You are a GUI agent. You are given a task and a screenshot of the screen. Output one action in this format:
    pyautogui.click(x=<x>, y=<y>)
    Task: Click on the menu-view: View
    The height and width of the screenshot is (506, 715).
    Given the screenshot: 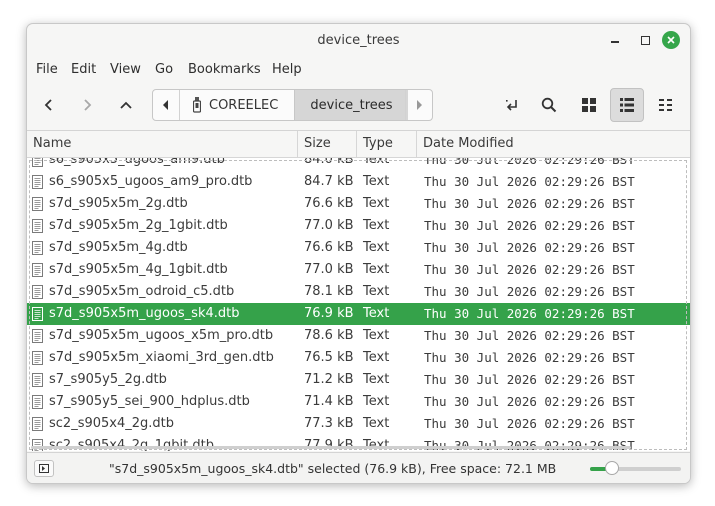 What is the action you would take?
    pyautogui.click(x=125, y=69)
    